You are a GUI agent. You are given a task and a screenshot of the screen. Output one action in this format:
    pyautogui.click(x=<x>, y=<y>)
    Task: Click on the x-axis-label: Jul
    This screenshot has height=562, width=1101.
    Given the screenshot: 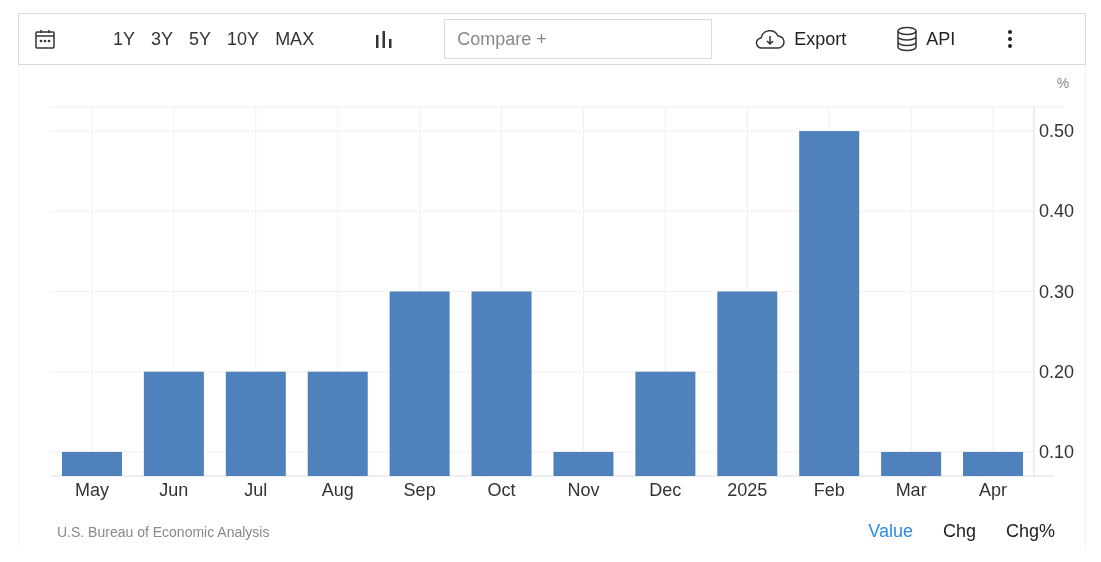 What is the action you would take?
    pyautogui.click(x=256, y=490)
    